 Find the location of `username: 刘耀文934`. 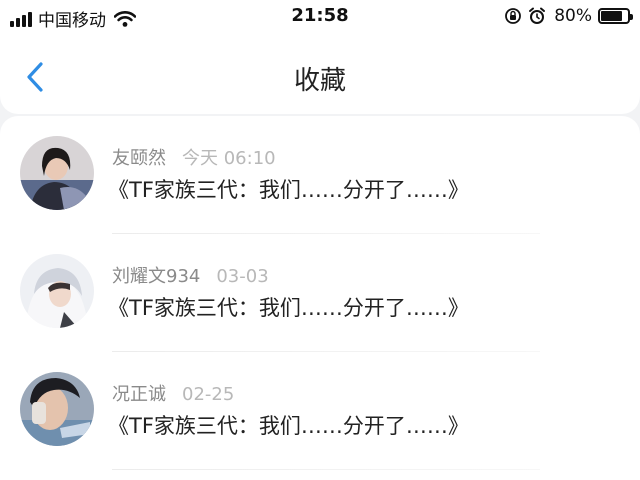

username: 刘耀文934 is located at coordinates (156, 276).